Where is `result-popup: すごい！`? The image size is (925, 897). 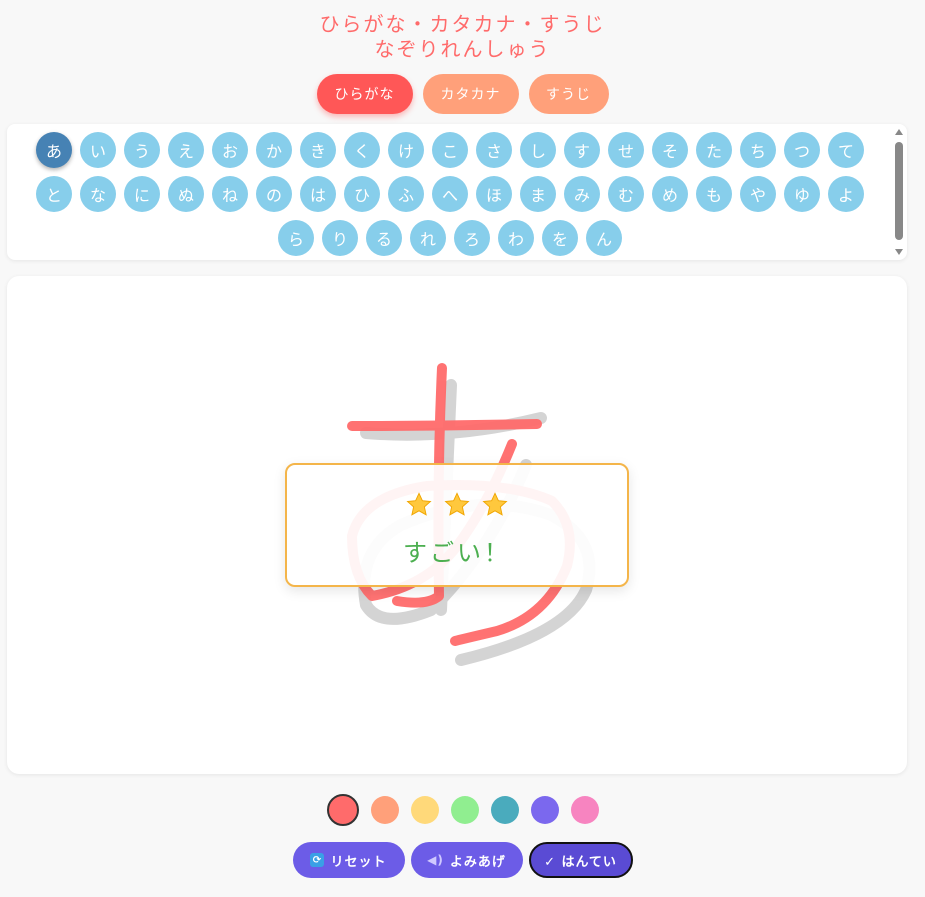 result-popup: すごい！ is located at coordinates (457, 525).